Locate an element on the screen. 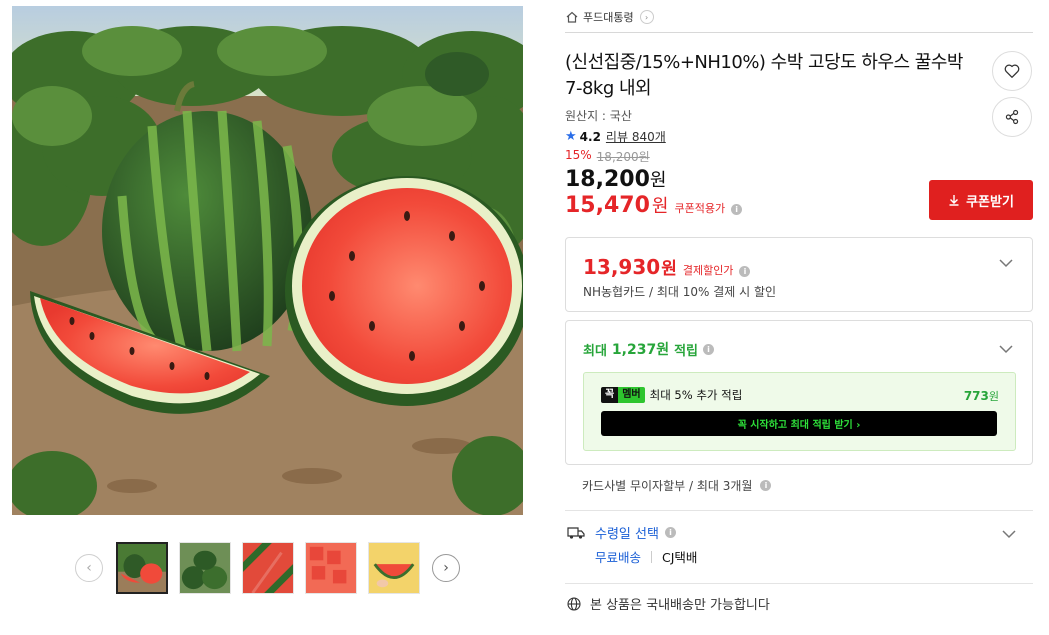  truck-icon is located at coordinates (576, 534).